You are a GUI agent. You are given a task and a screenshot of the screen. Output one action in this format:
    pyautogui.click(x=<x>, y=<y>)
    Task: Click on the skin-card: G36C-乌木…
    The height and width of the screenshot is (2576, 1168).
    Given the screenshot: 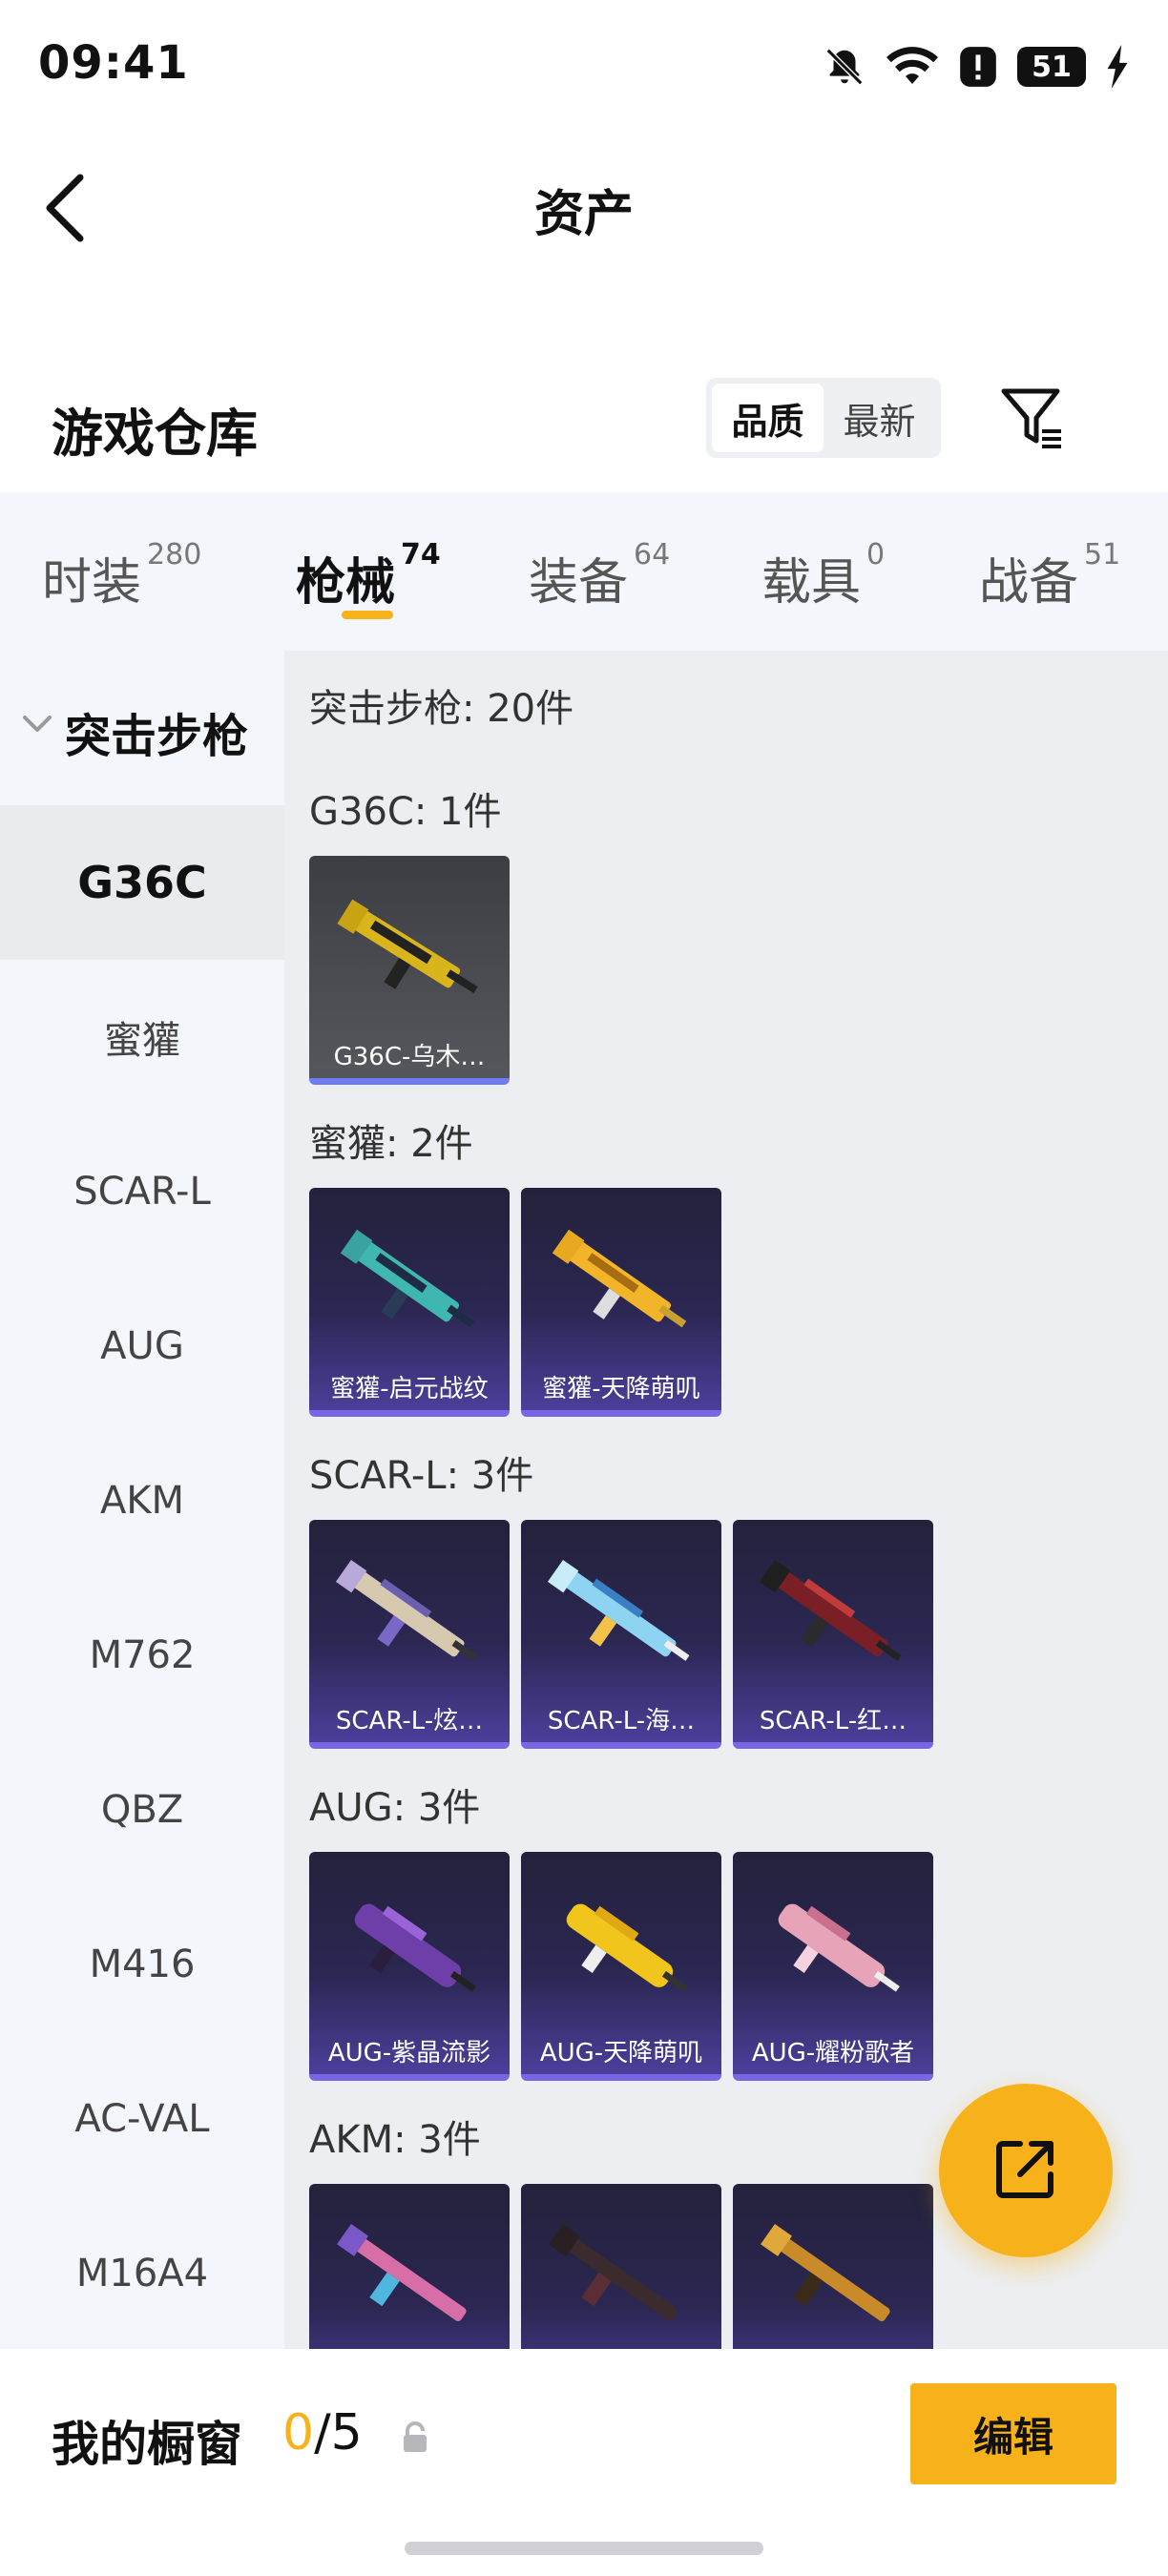 What is the action you would take?
    pyautogui.click(x=409, y=970)
    